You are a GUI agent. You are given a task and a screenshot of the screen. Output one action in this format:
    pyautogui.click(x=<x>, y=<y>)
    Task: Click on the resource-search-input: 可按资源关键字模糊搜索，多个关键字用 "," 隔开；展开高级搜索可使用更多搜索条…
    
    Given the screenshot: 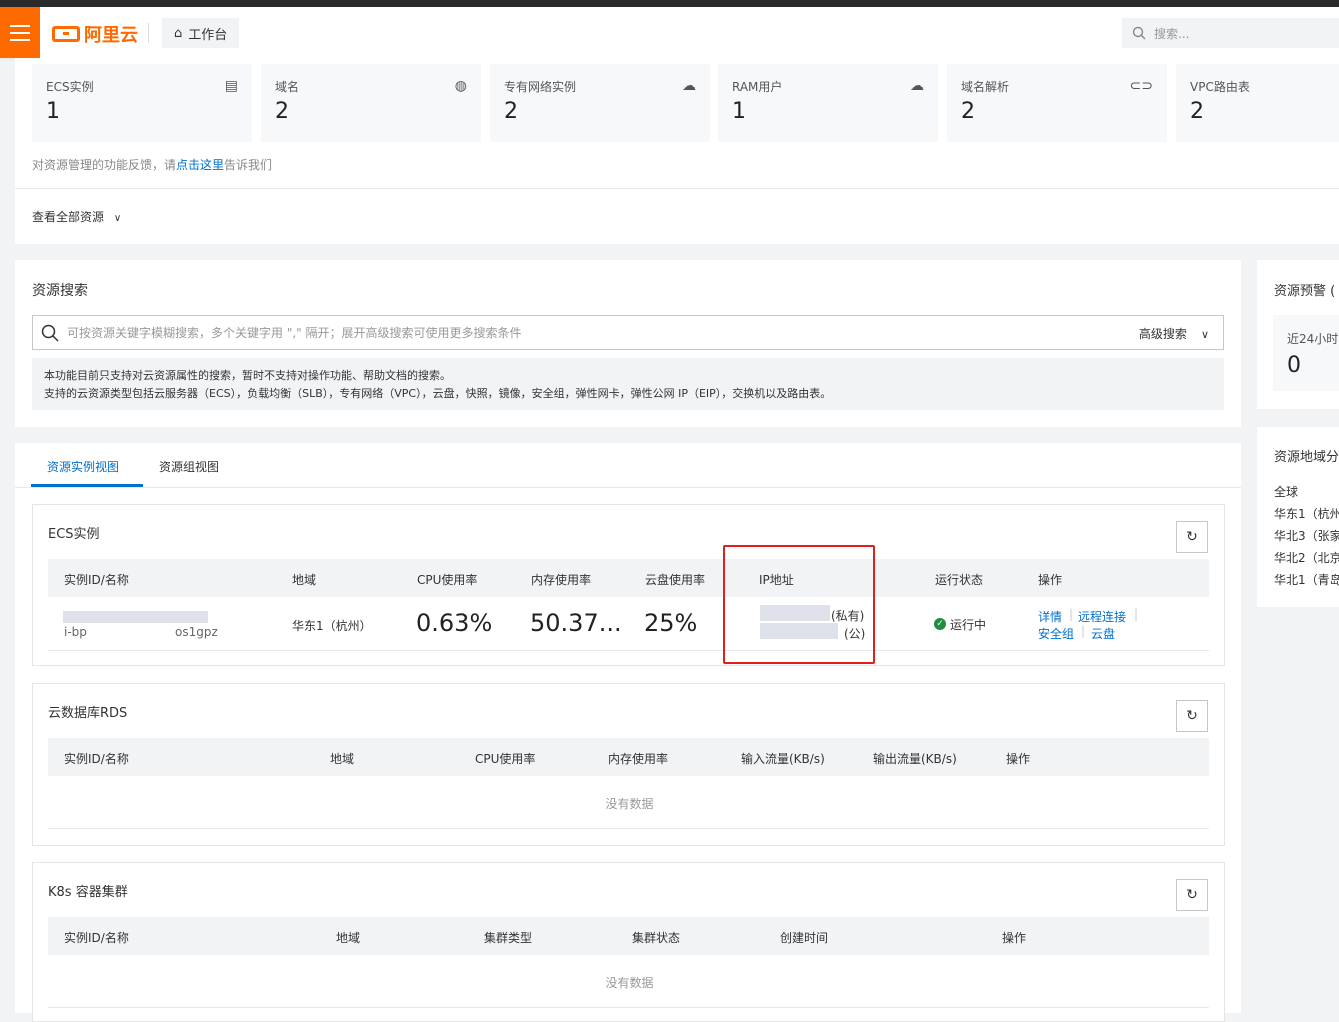 What is the action you would take?
    pyautogui.click(x=628, y=332)
    